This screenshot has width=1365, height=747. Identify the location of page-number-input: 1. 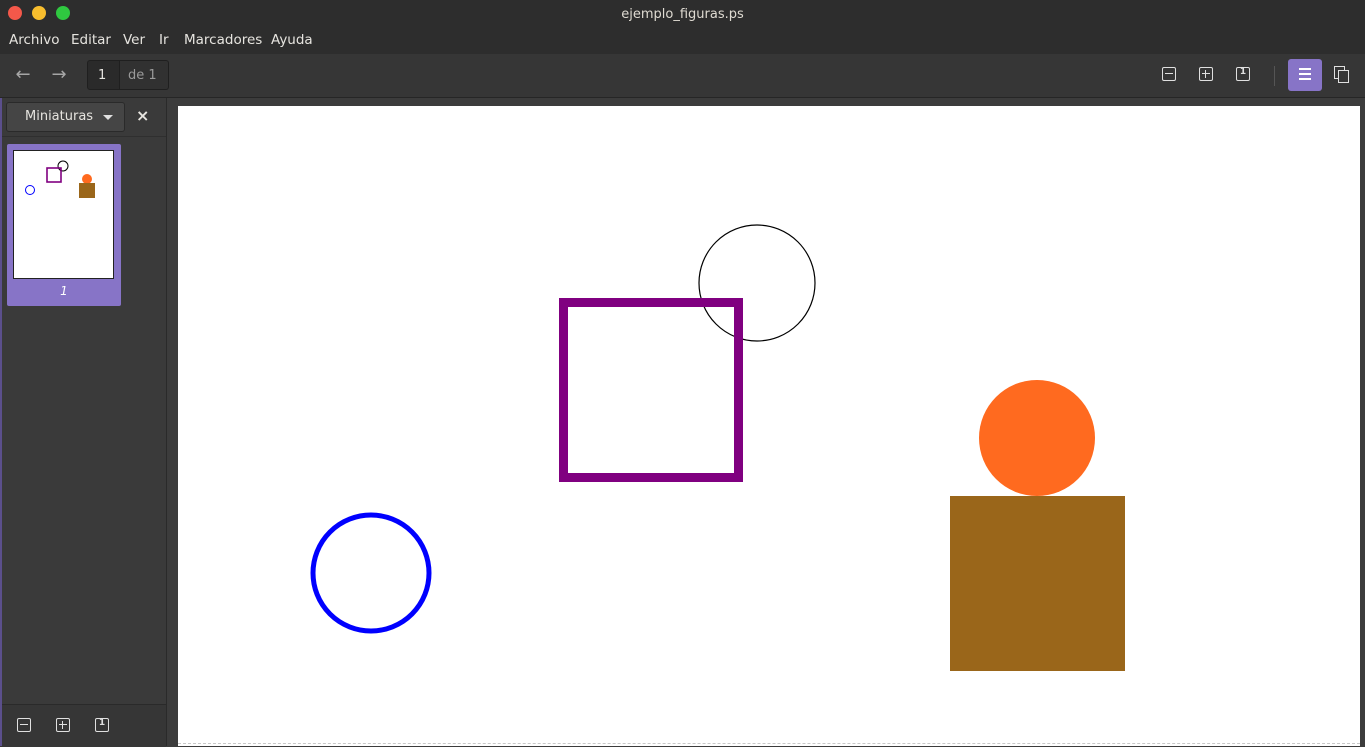
(103, 75).